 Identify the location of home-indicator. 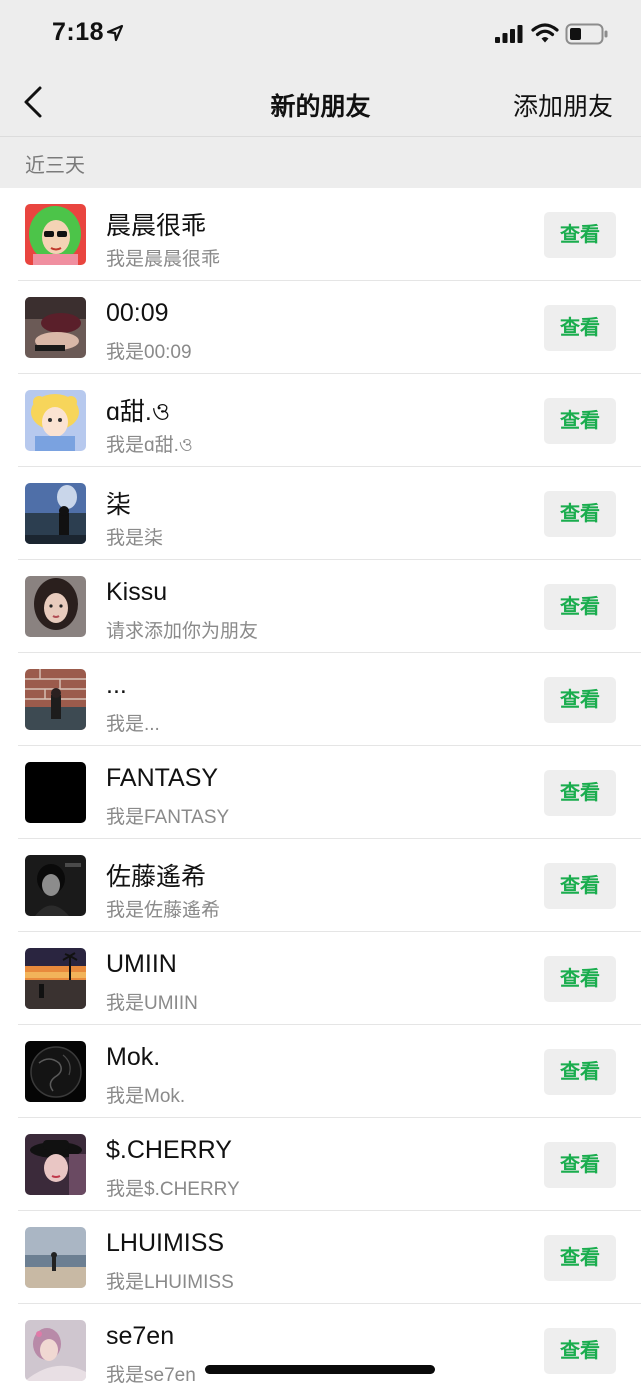
(320, 1369).